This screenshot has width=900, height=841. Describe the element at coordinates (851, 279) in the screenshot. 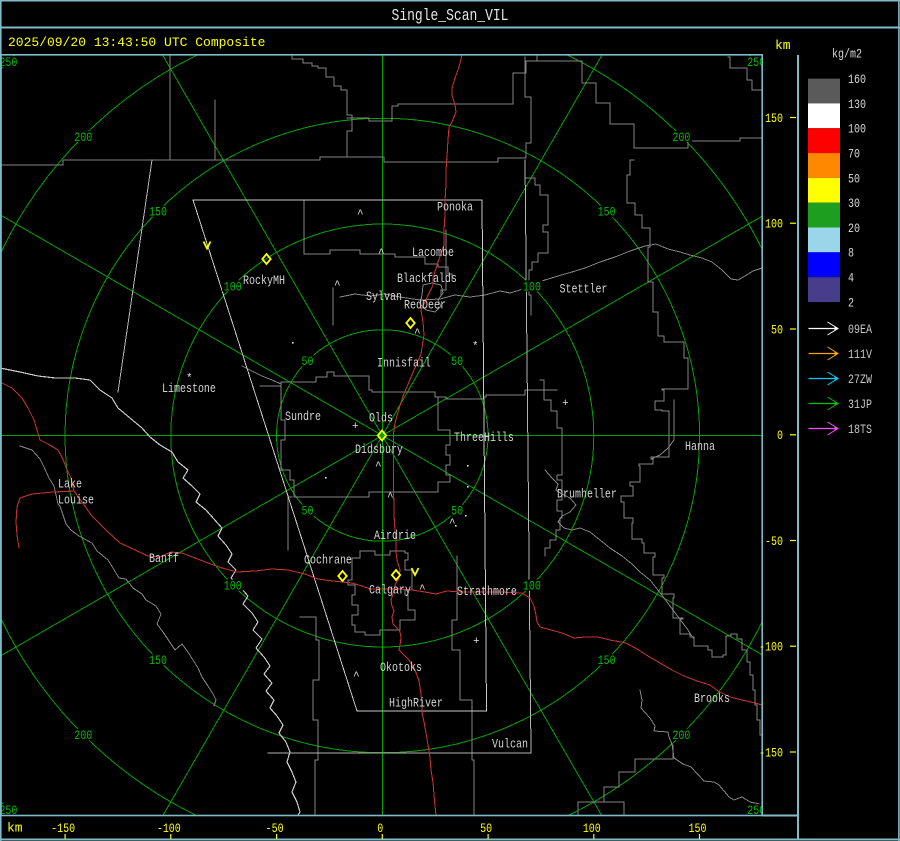

I see `svg-text: 4` at that location.